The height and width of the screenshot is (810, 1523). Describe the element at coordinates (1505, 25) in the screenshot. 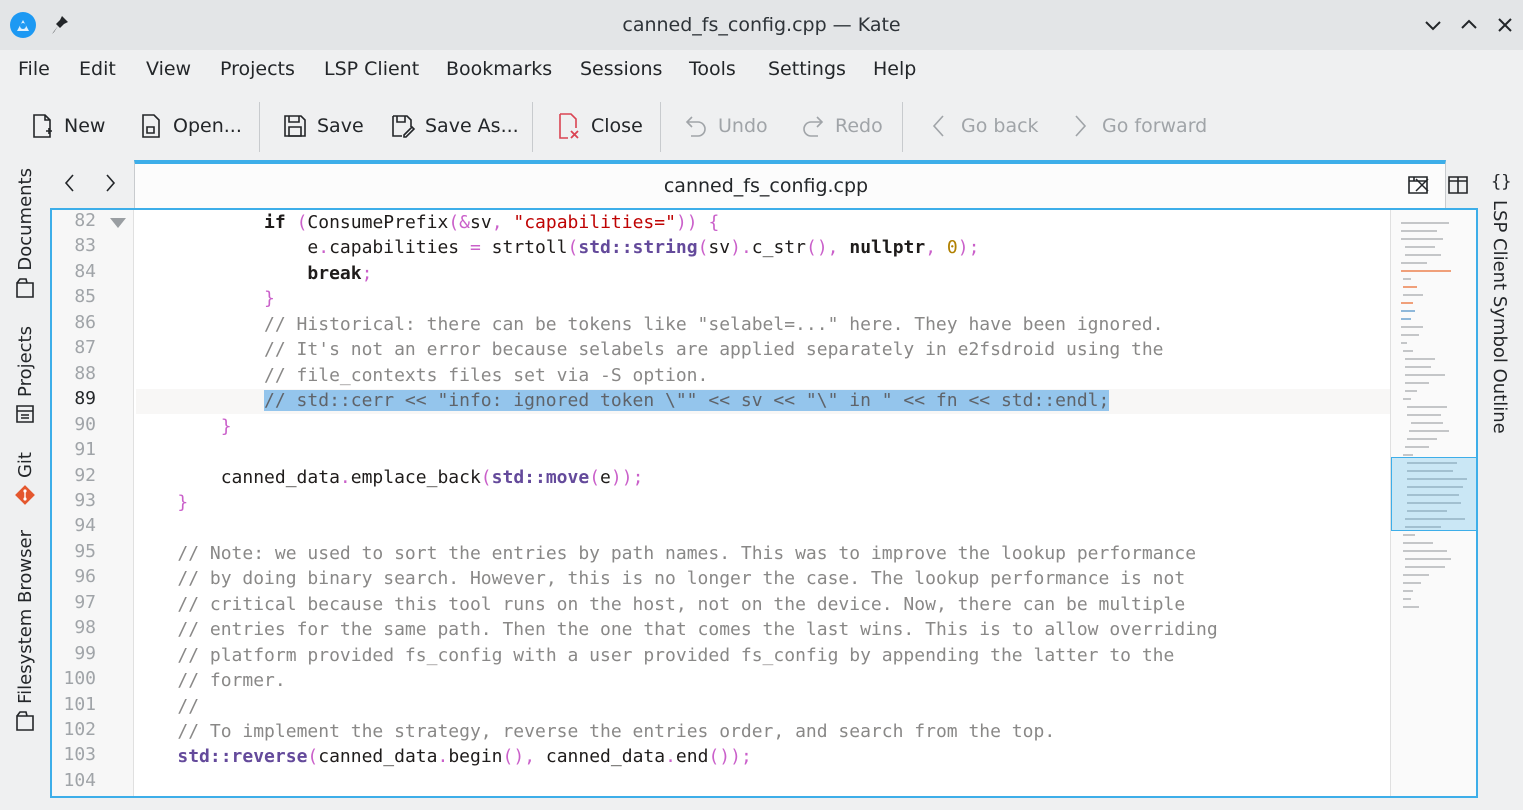

I see `close-window-button` at that location.